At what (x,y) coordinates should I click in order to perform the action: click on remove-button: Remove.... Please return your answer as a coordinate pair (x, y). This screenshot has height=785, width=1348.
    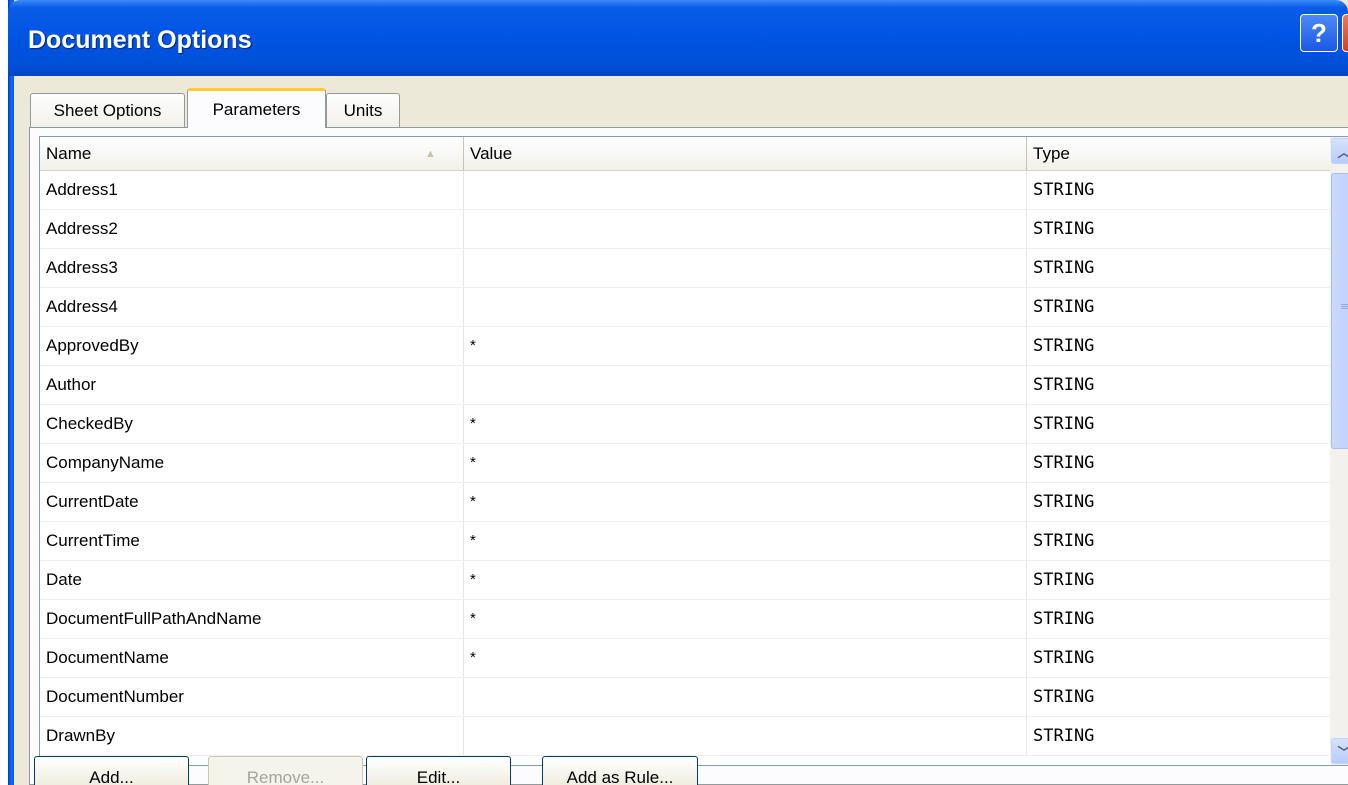
    Looking at the image, I should click on (285, 770).